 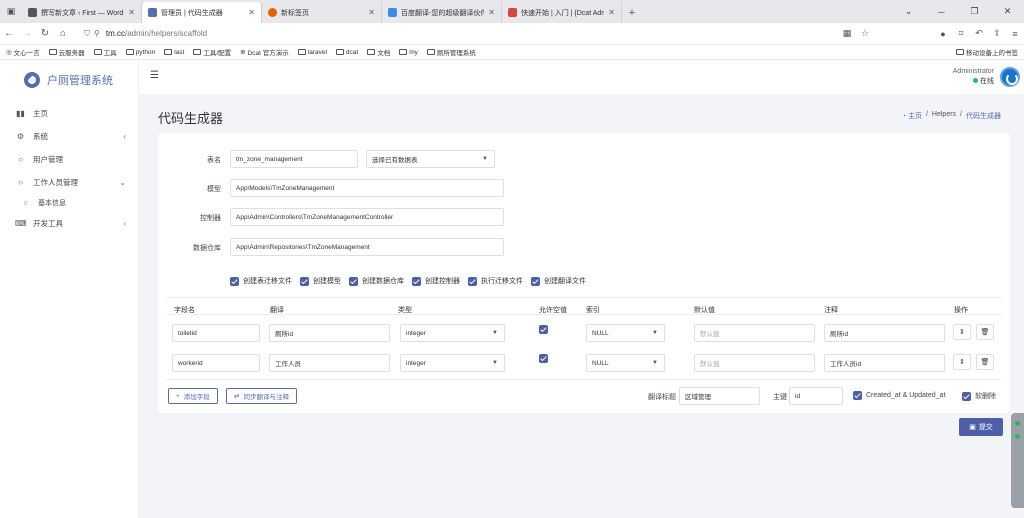 What do you see at coordinates (436, 281) in the screenshot?
I see `create-controller-checkbox: 创建控制器` at bounding box center [436, 281].